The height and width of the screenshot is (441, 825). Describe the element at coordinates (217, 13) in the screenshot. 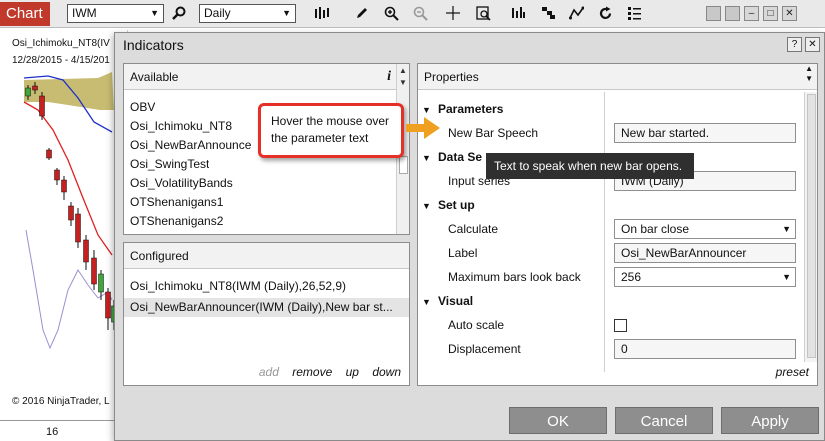

I see `period-value: Daily` at that location.